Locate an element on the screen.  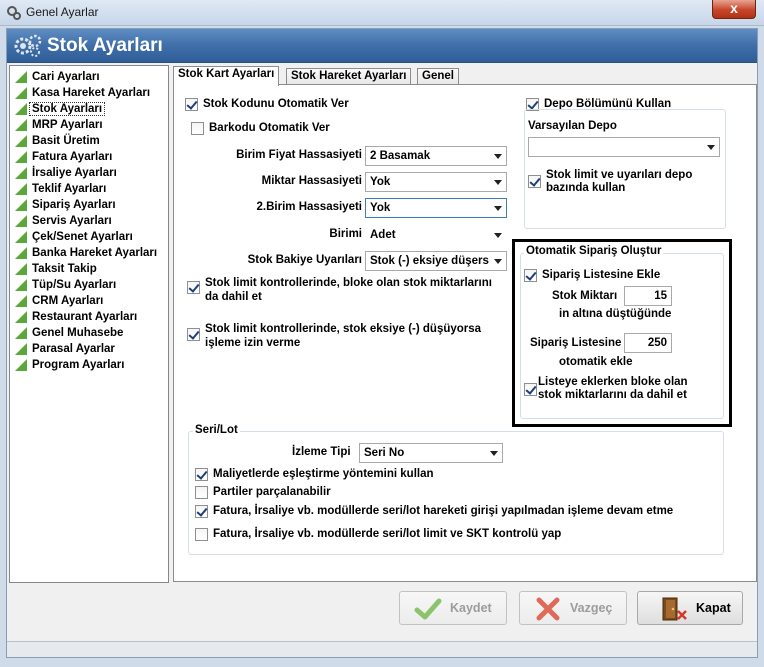
section-header: Stok Ayarları is located at coordinates (382, 46).